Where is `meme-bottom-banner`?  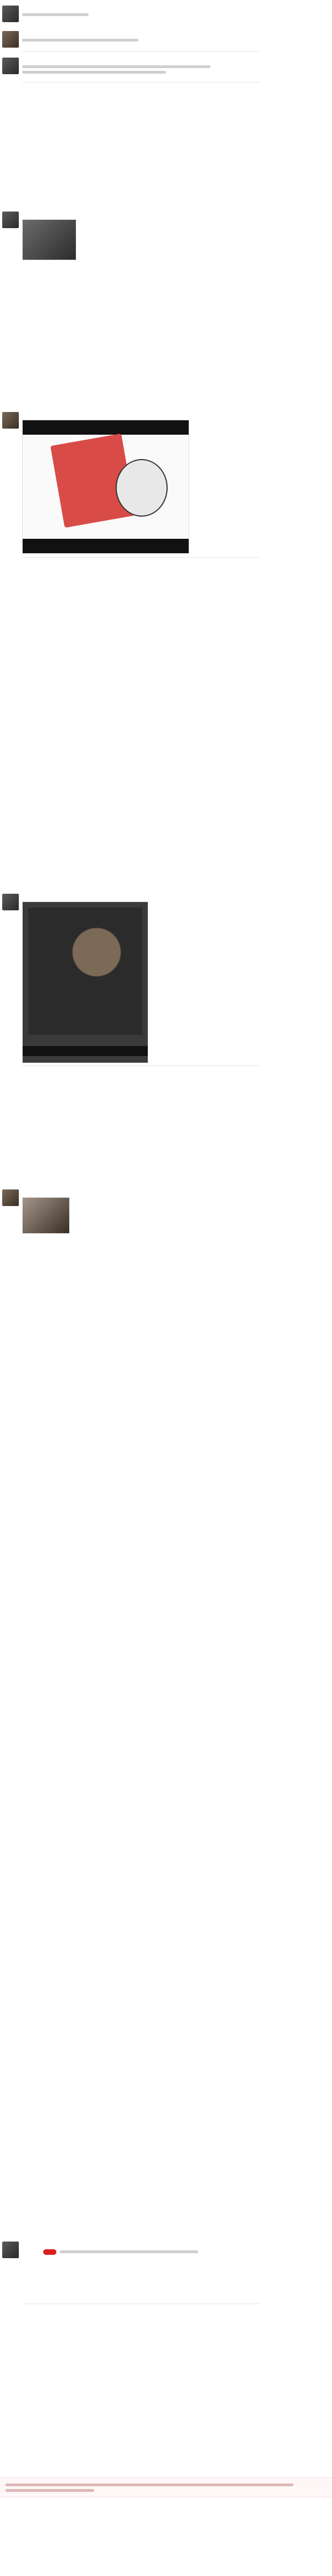 meme-bottom-banner is located at coordinates (106, 546).